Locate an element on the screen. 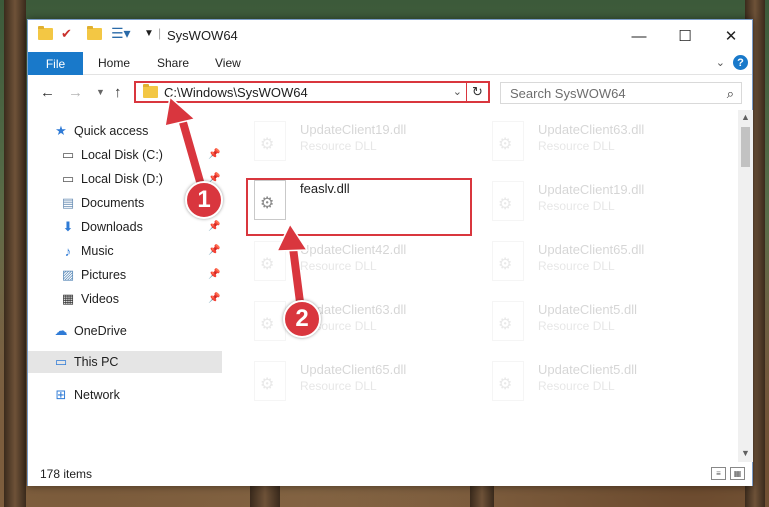  close-button: ✕ is located at coordinates (731, 36).